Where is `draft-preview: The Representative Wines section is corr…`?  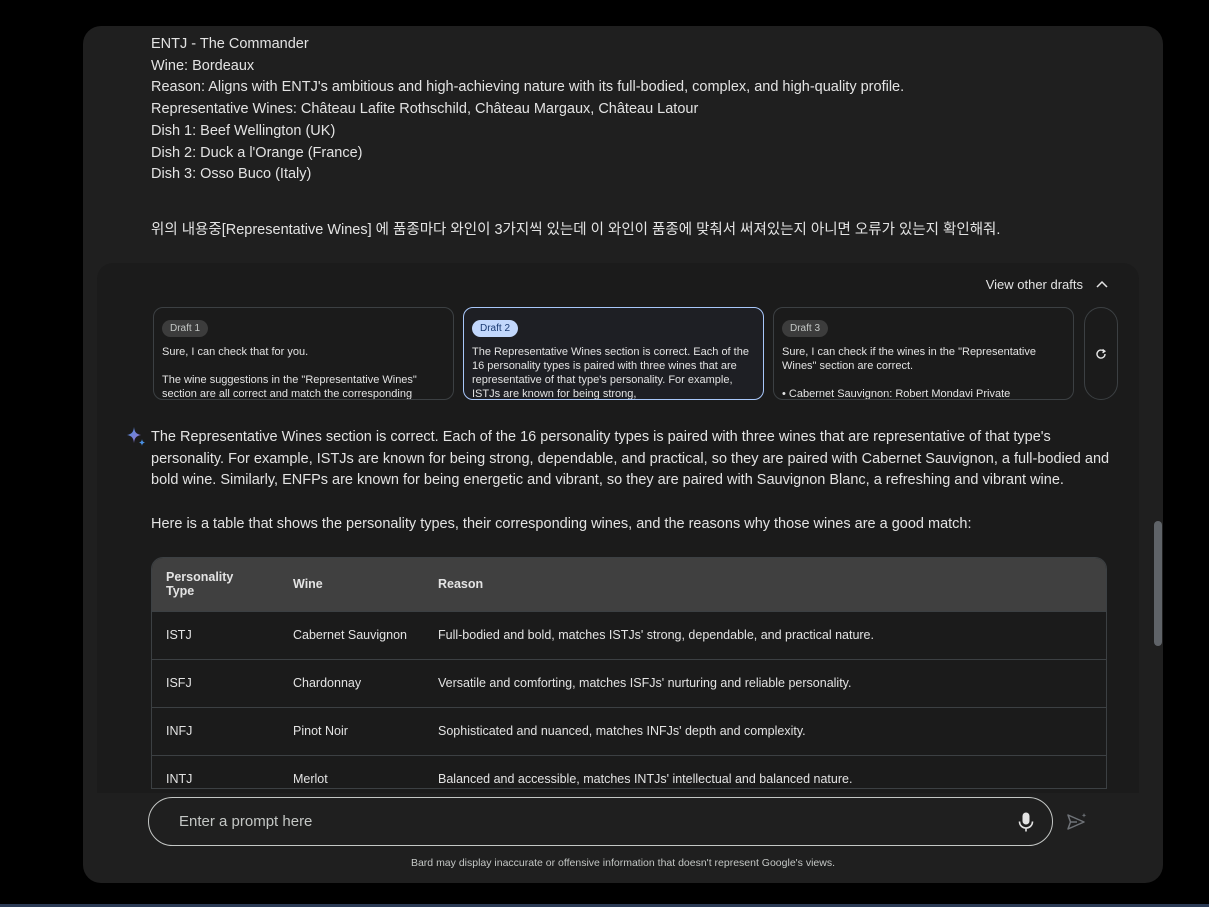
draft-preview: The Representative Wines section is corr… is located at coordinates (610, 373).